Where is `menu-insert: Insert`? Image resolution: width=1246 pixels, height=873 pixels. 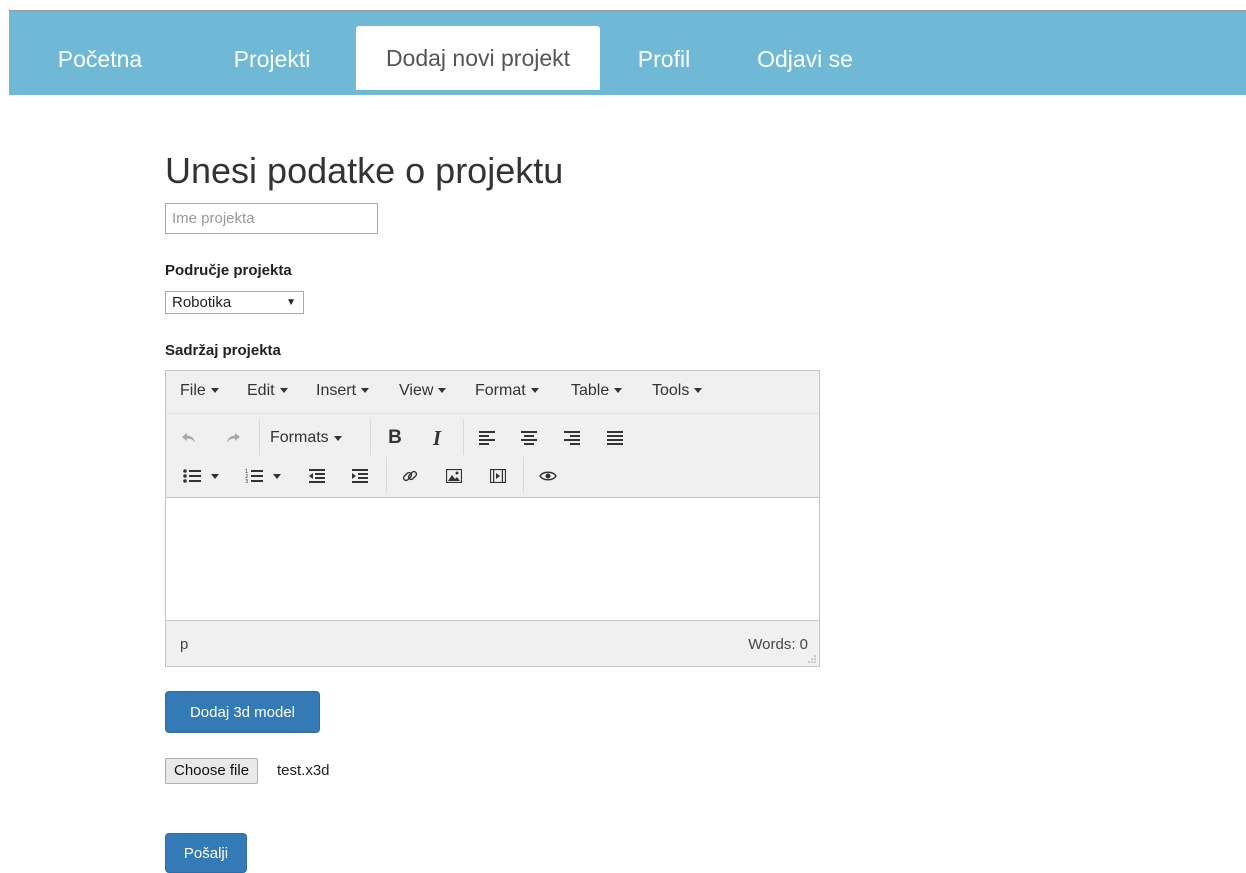
menu-insert: Insert is located at coordinates (343, 391).